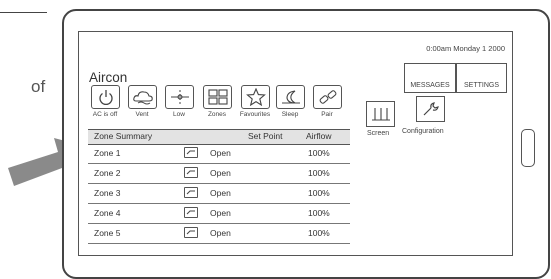 Image resolution: width=551 pixels, height=279 pixels. I want to click on vent-label: Vent, so click(142, 114).